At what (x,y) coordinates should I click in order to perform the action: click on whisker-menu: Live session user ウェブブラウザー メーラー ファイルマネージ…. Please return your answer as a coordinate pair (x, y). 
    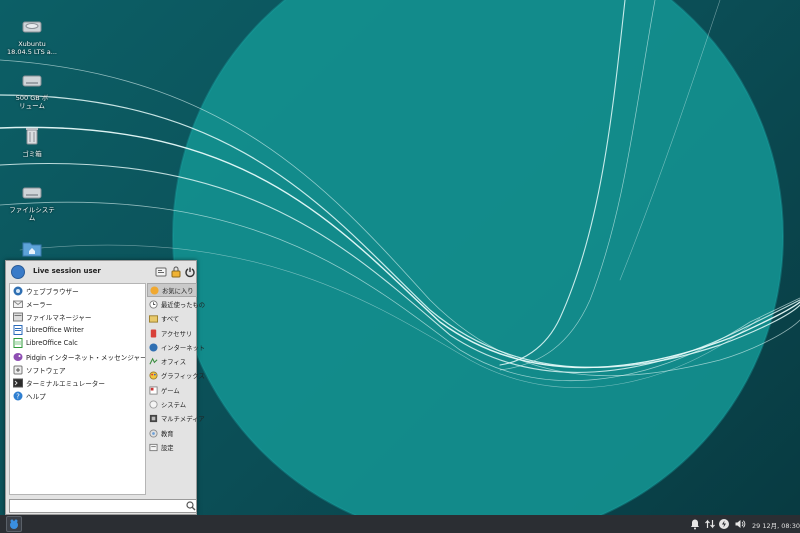
    Looking at the image, I should click on (105, 387).